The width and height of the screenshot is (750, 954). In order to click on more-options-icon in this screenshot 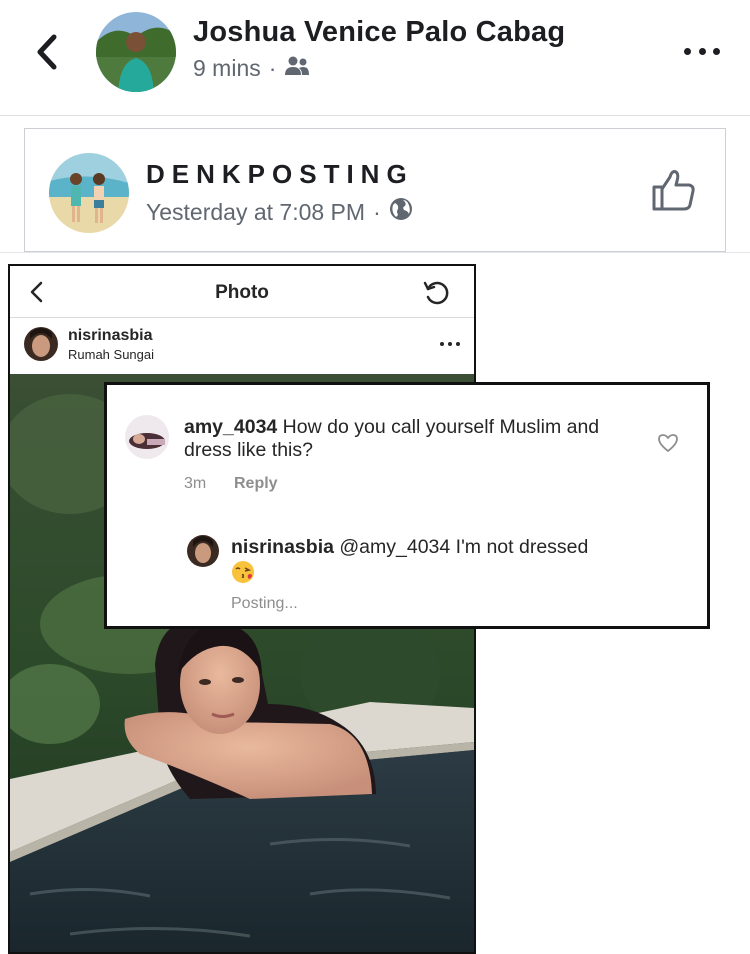, I will do `click(702, 51)`.